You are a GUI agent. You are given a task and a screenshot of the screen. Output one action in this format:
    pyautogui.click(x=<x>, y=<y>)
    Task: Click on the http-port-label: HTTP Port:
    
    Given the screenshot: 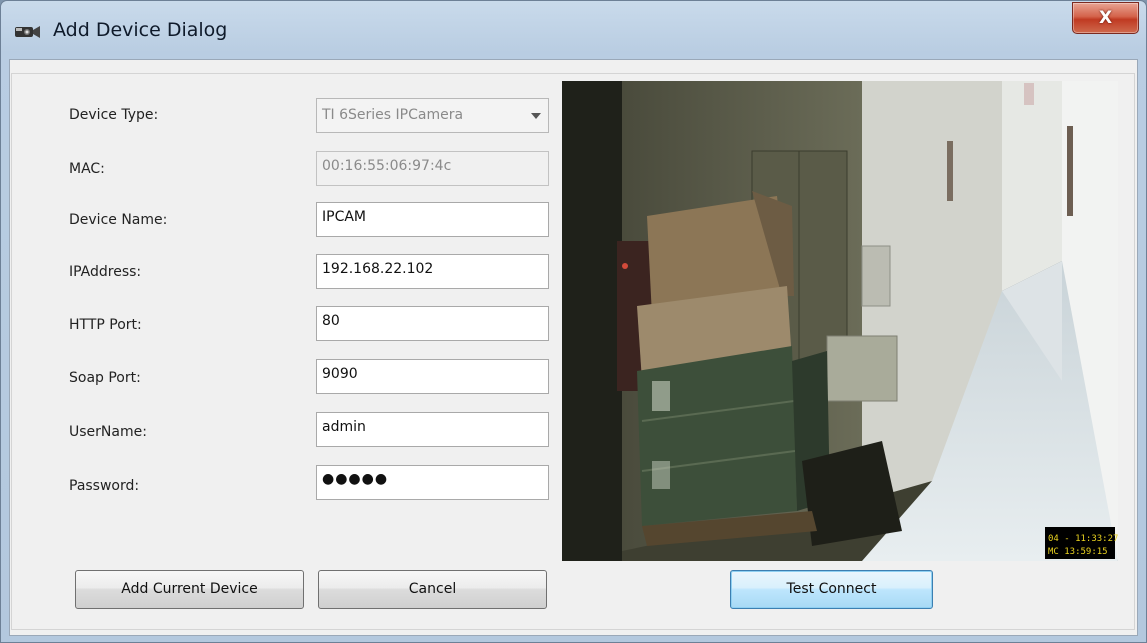 What is the action you would take?
    pyautogui.click(x=105, y=325)
    